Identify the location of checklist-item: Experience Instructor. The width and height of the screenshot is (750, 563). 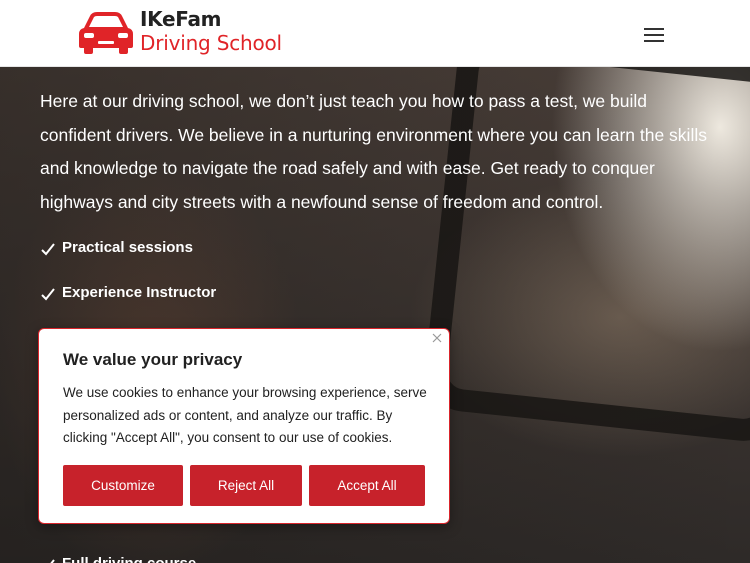
(128, 306).